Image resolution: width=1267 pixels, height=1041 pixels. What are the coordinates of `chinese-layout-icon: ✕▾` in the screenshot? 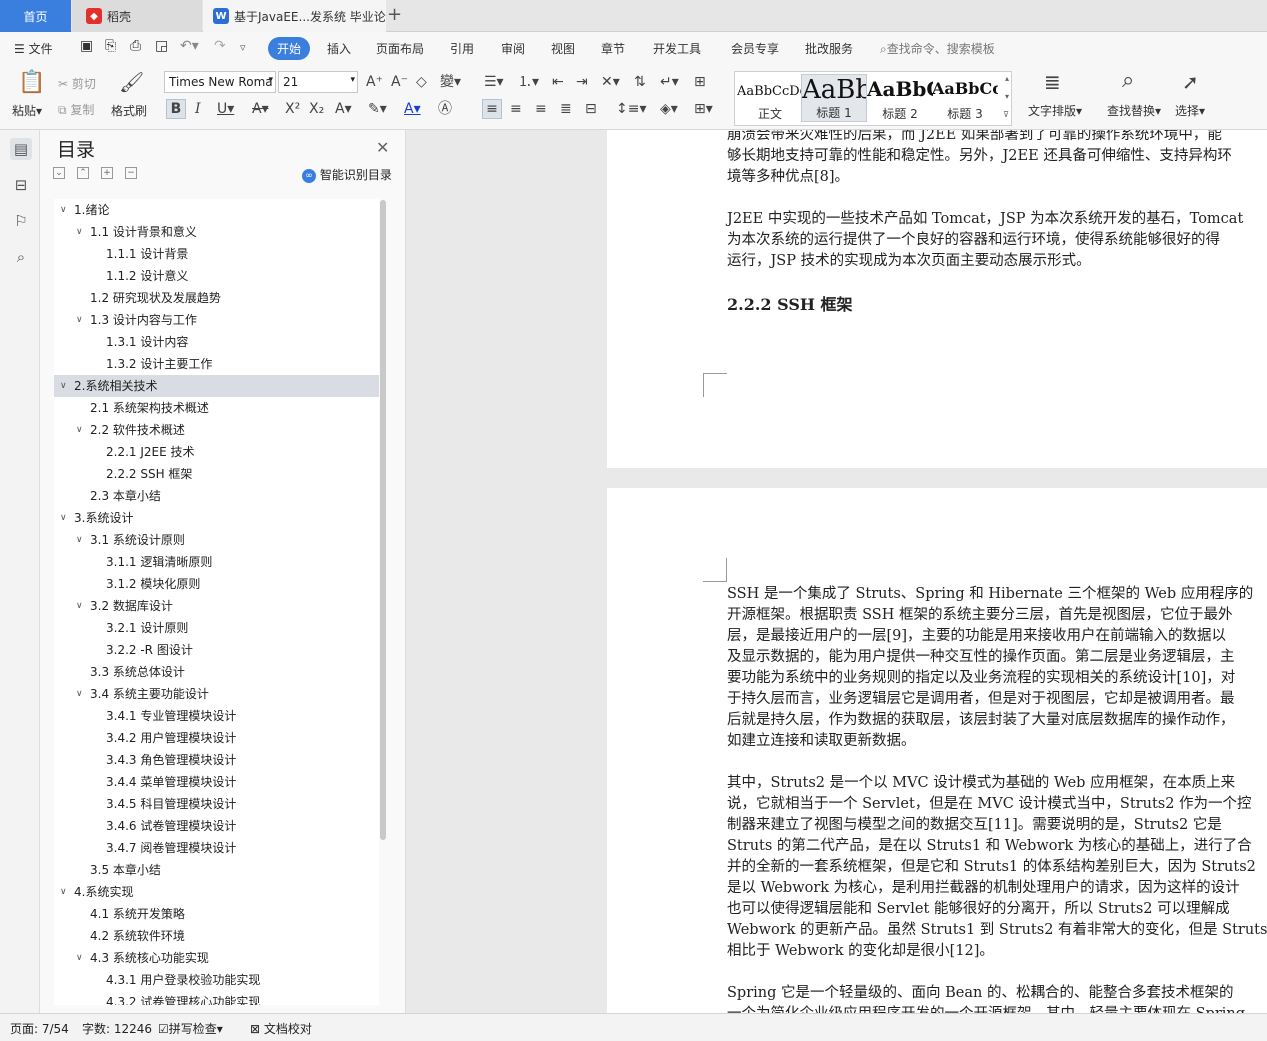 It's located at (610, 82).